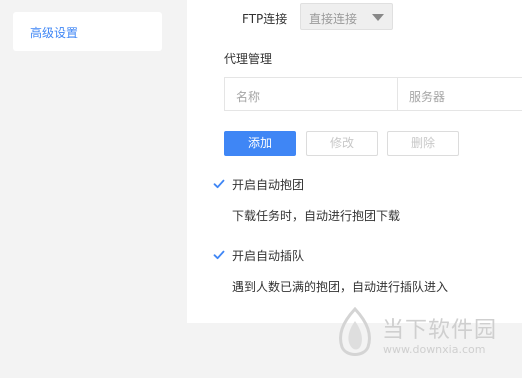 The image size is (522, 378). I want to click on auto-queue-checkbox, so click(219, 255).